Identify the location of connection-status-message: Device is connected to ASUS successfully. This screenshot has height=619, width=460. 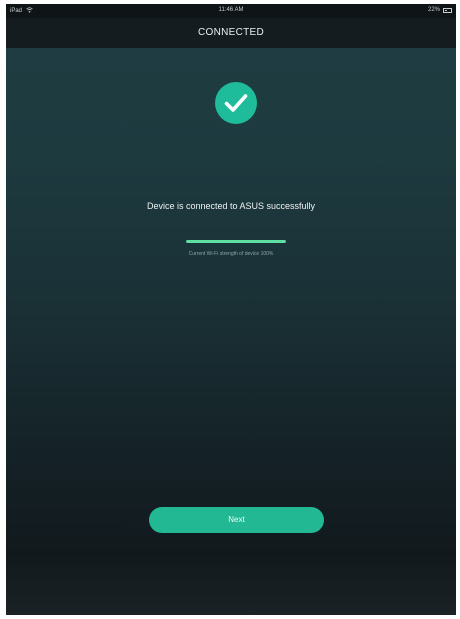
(231, 206).